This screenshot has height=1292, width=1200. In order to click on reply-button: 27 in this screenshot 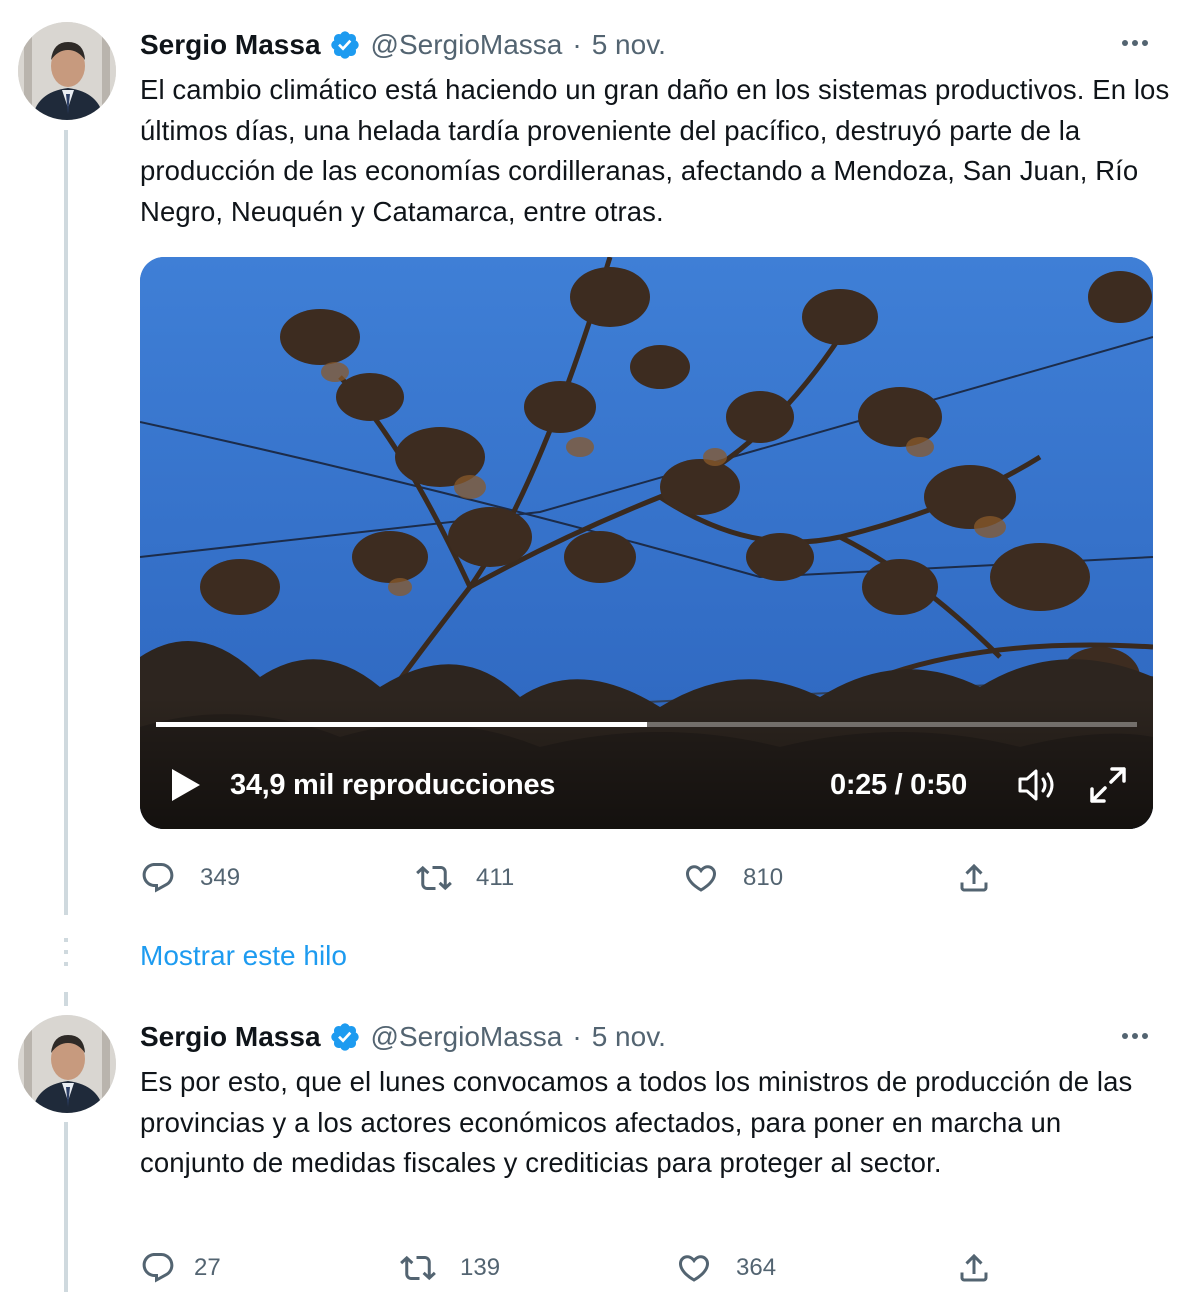, I will do `click(180, 1268)`.